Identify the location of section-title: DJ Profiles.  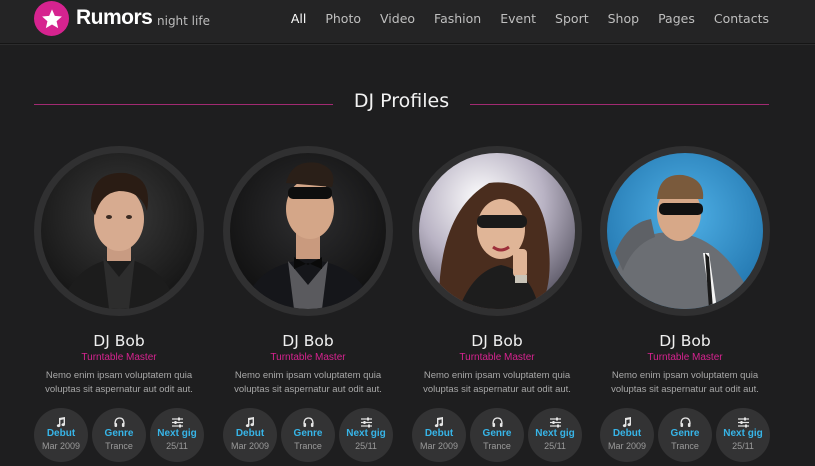
(401, 101).